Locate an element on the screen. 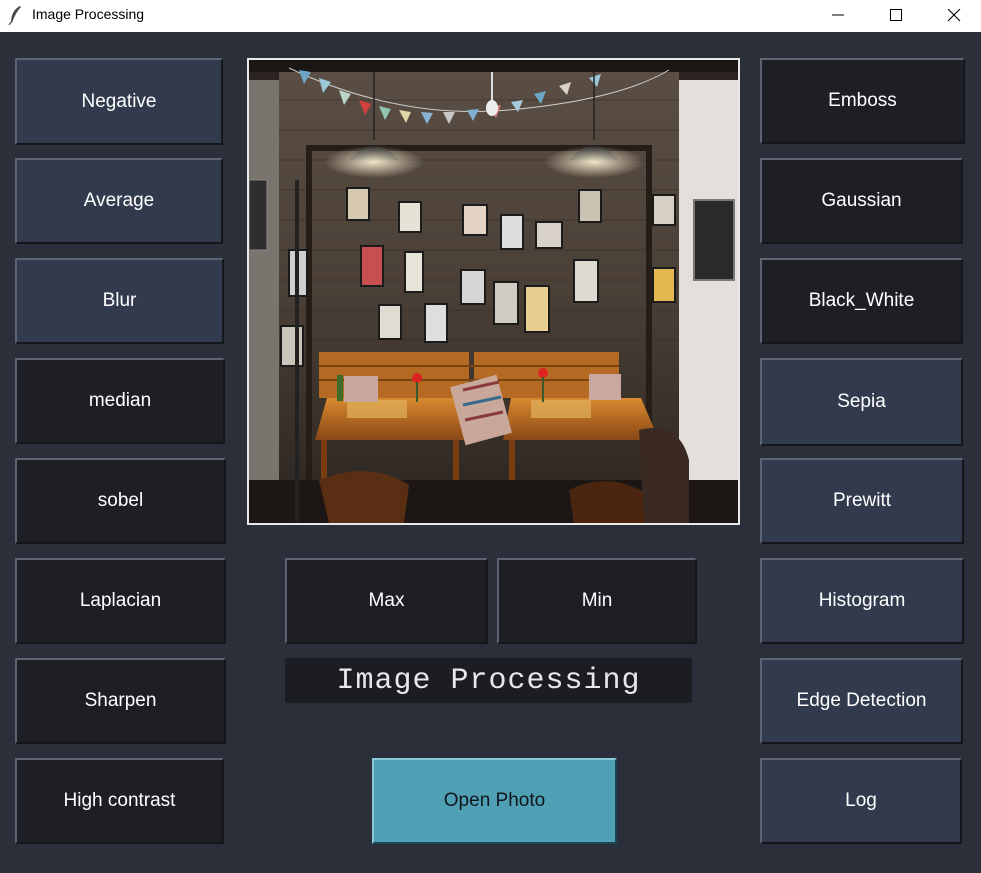 This screenshot has height=873, width=981. open-photo-button: Open Photo is located at coordinates (494, 801).